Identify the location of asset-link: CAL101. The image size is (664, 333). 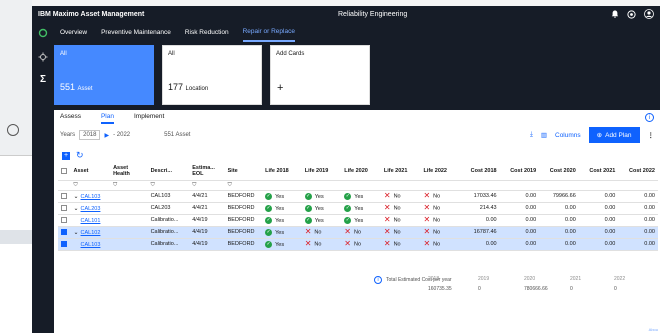
(91, 221).